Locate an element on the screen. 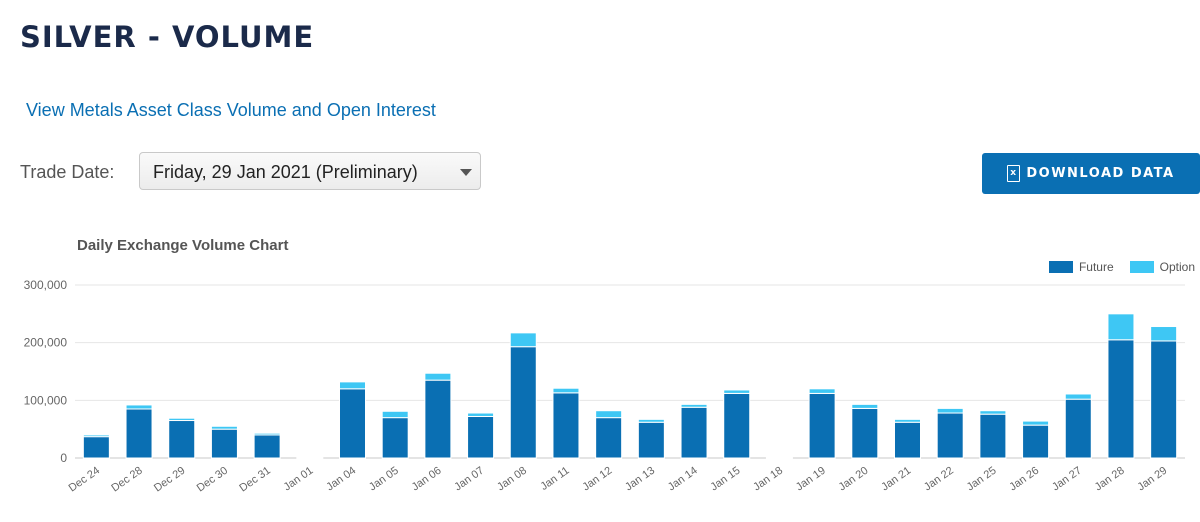  x-tick-label: Jan 11 is located at coordinates (554, 479).